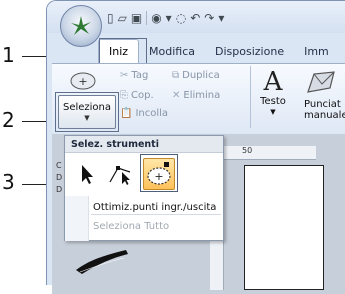 The image size is (345, 294). I want to click on paste-button: 📋 Incolla, so click(144, 113).